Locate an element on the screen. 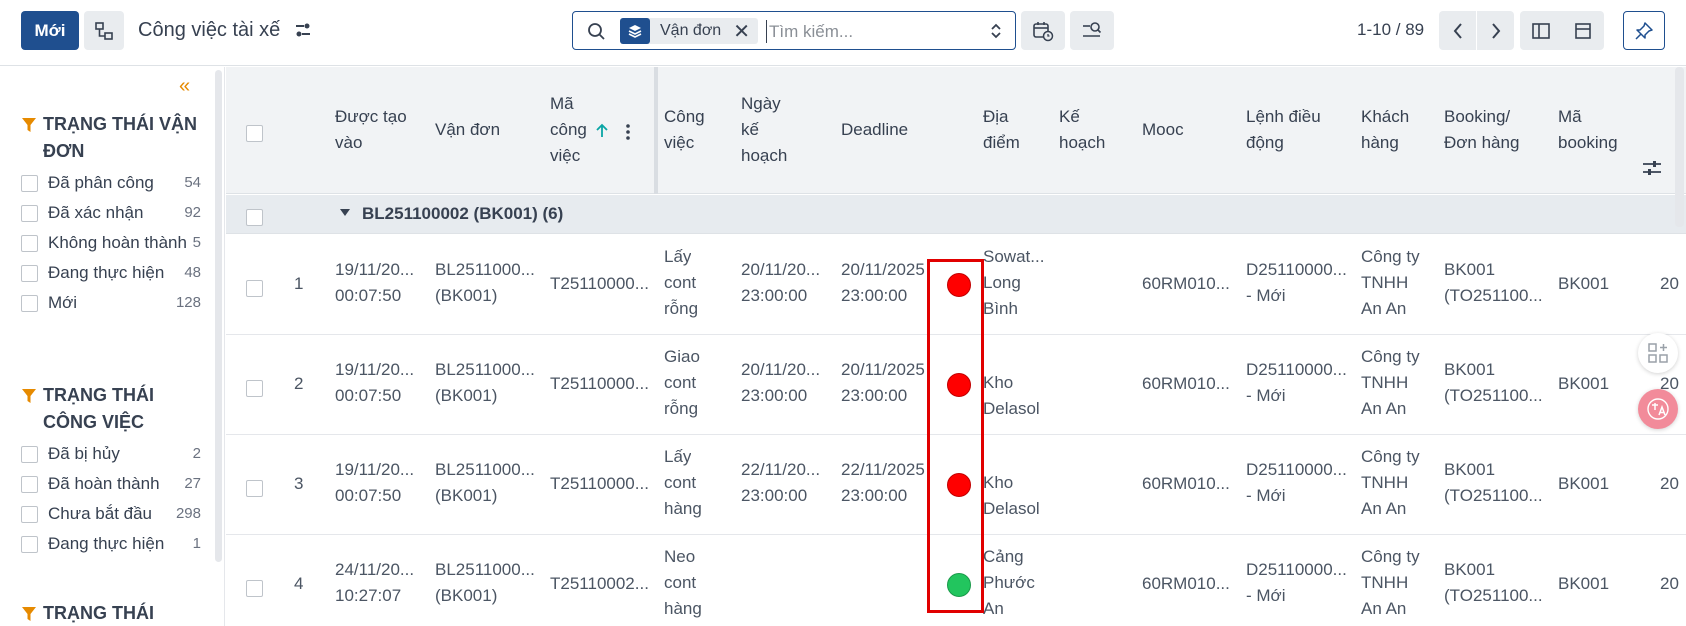 Image resolution: width=1686 pixels, height=626 pixels. column-header-deadline: Deadline is located at coordinates (874, 130).